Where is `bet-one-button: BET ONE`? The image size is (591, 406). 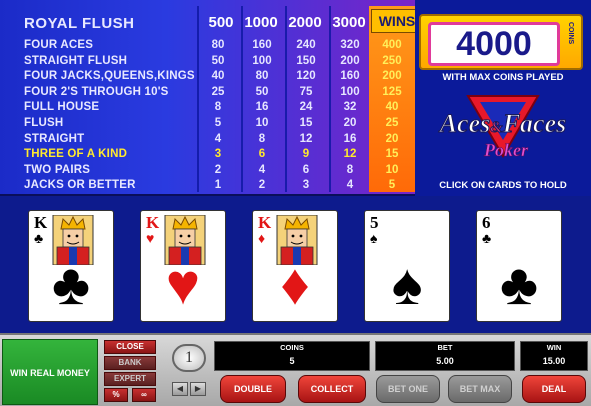 bet-one-button: BET ONE is located at coordinates (408, 389).